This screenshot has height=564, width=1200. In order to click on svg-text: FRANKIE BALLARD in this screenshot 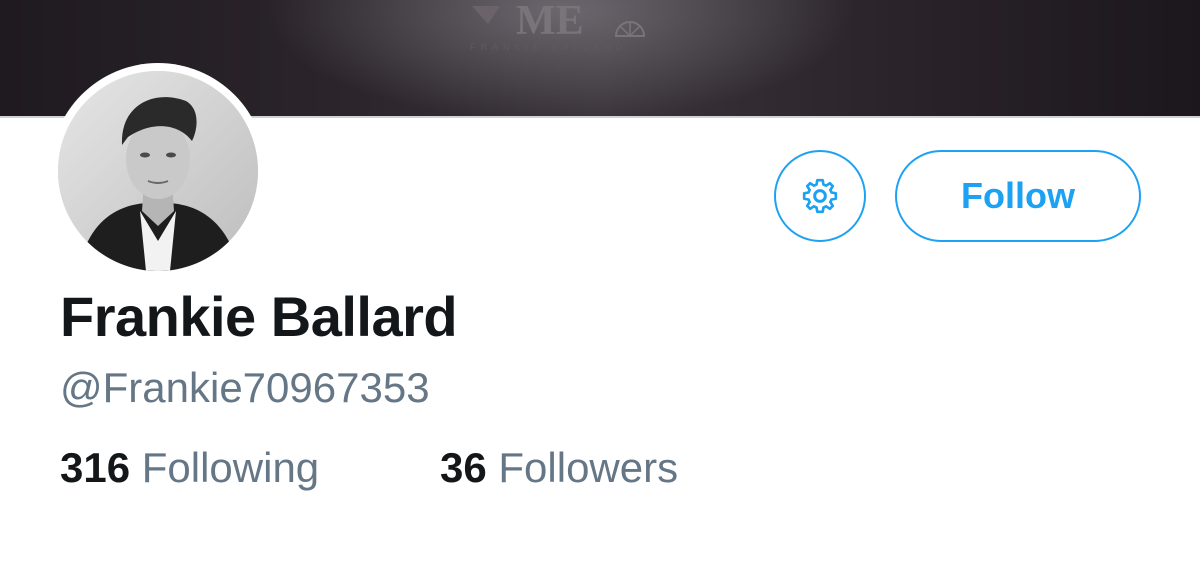, I will do `click(549, 47)`.